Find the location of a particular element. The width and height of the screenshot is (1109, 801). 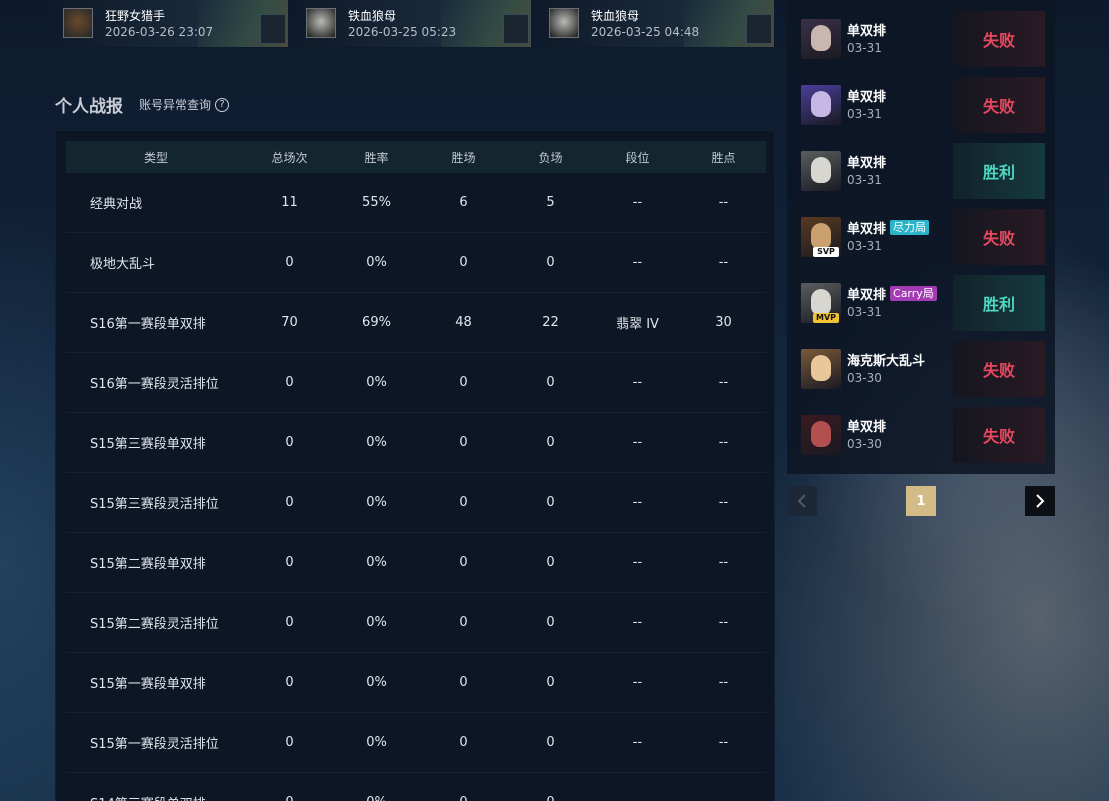

match-item: MVP 单双排 Carry局 03-31 胜利 is located at coordinates (921, 303).